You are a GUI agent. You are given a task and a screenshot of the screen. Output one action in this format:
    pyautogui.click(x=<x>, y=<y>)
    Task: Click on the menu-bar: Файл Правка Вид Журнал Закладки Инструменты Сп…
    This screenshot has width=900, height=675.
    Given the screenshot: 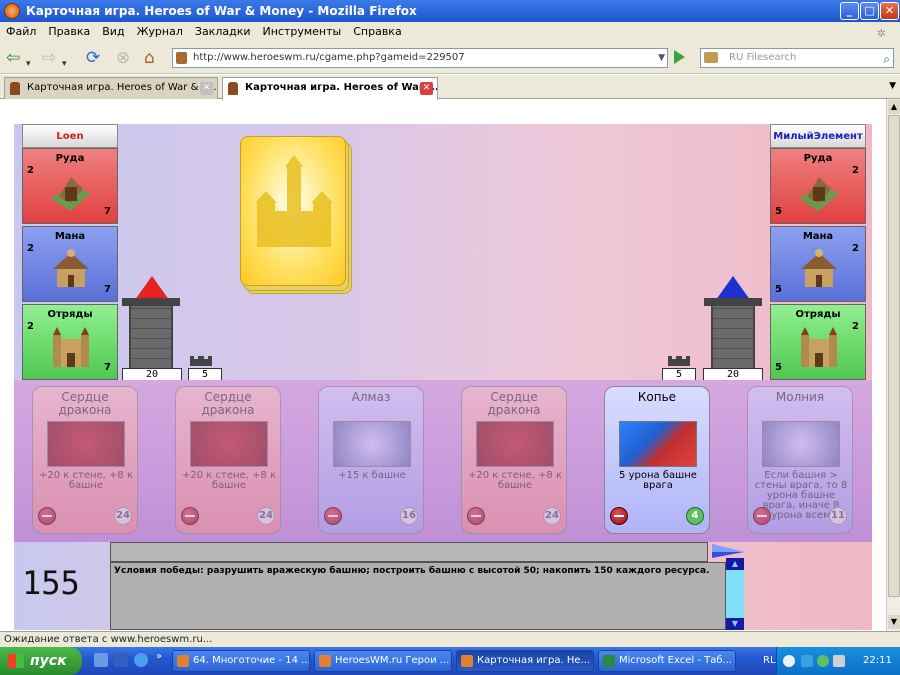 What is the action you would take?
    pyautogui.click(x=450, y=32)
    